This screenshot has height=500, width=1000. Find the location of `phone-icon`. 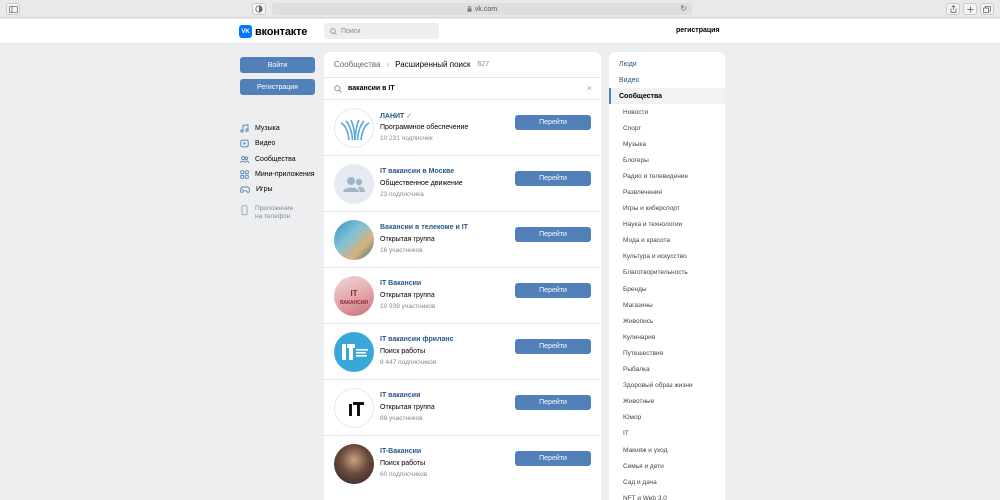

phone-icon is located at coordinates (244, 210).